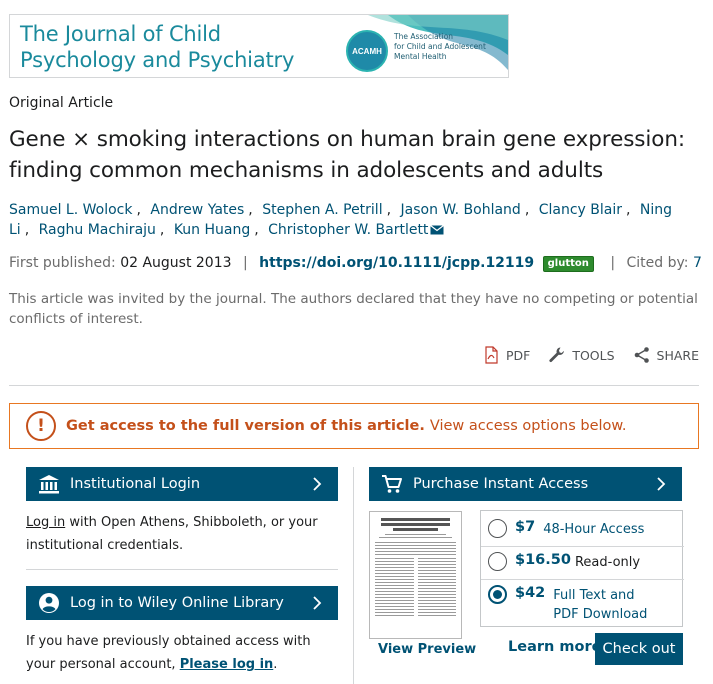  Describe the element at coordinates (568, 264) in the screenshot. I see `glutton-badge: glutton` at that location.